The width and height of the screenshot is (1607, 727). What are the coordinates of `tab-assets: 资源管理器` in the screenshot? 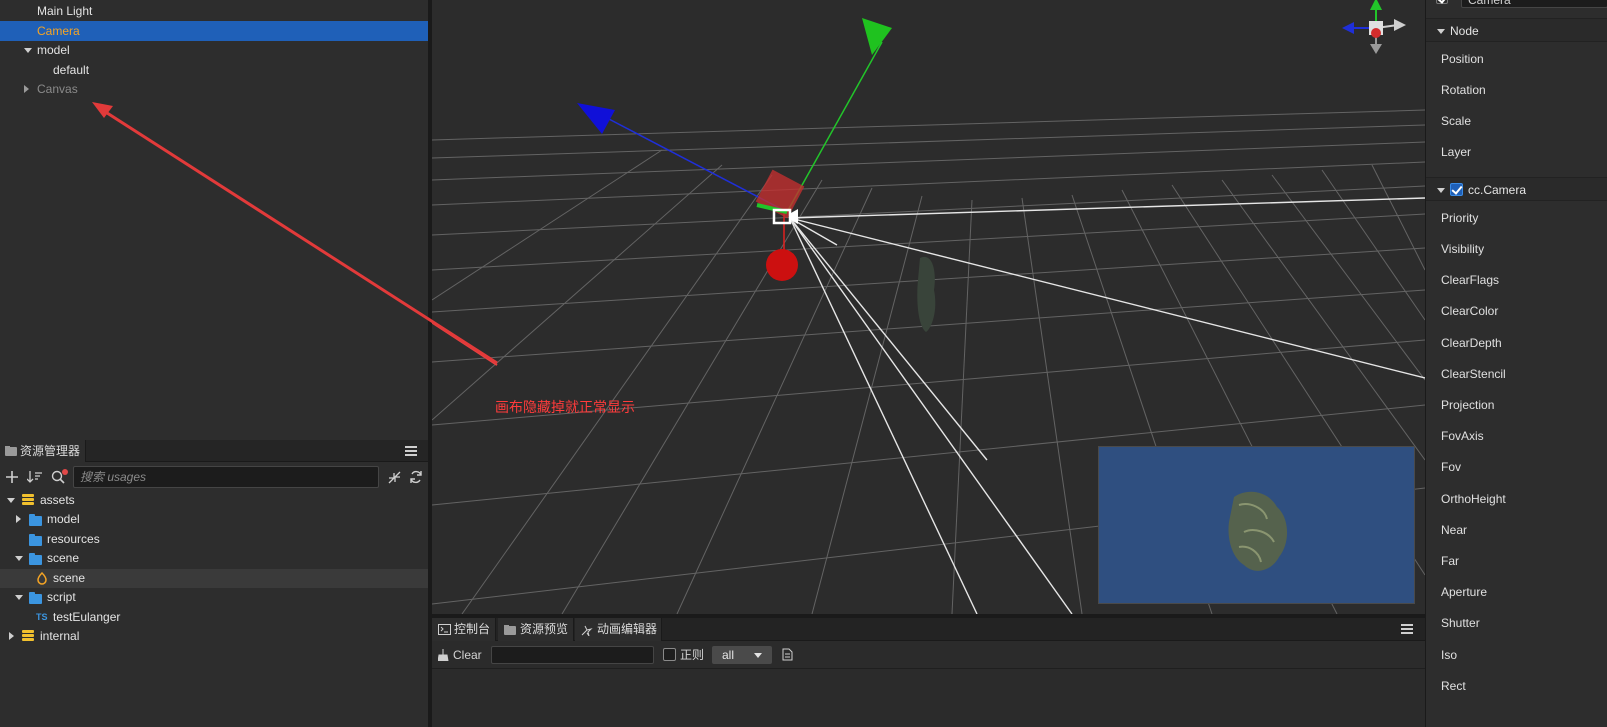 It's located at (43, 451).